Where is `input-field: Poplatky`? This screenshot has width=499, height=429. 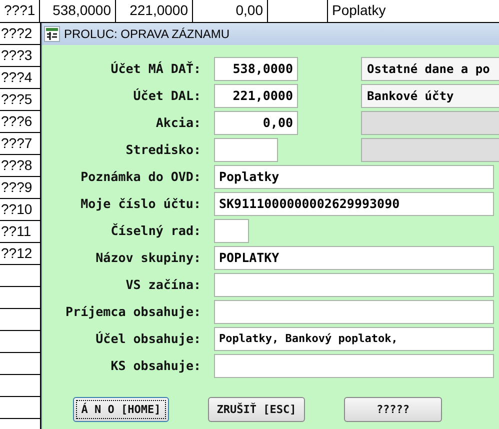
input-field: Poplatky is located at coordinates (354, 177).